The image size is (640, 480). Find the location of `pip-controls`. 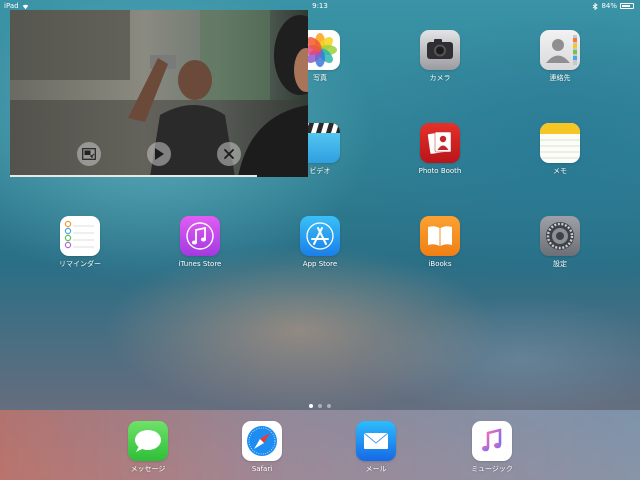

pip-controls is located at coordinates (159, 154).